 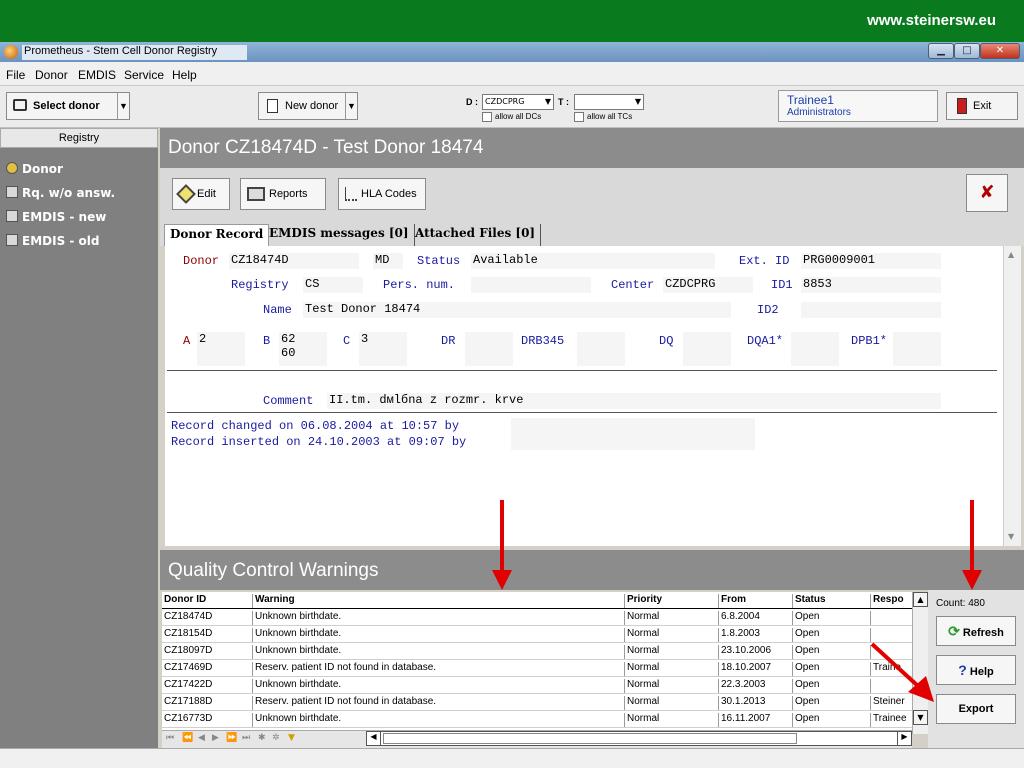 I want to click on sidebar-item-emdis-new: EMDIS - new, so click(x=56, y=219).